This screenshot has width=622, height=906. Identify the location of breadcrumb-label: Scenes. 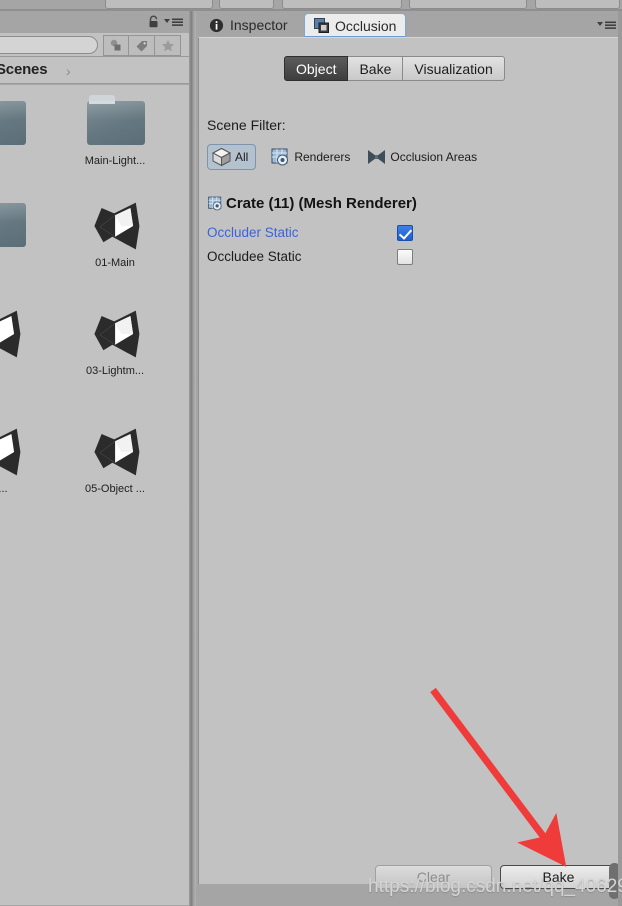
(24, 69).